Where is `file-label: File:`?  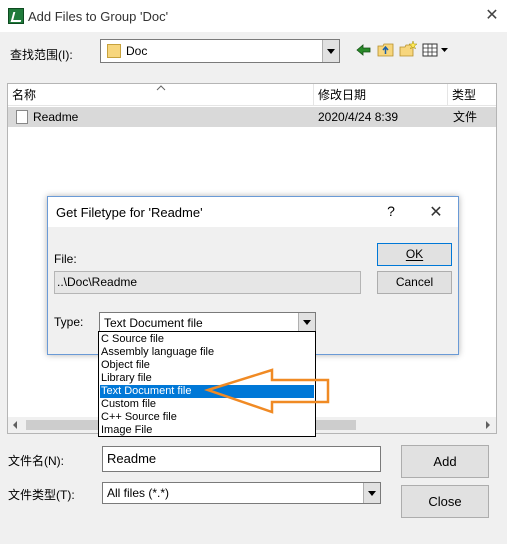 file-label: File: is located at coordinates (65, 259).